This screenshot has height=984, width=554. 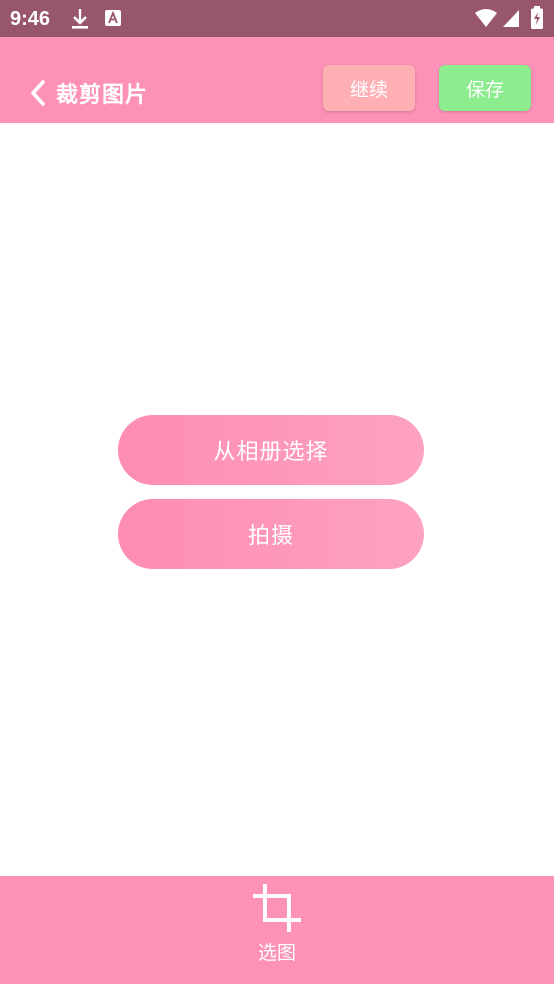 I want to click on save-button: 保存, so click(x=485, y=88).